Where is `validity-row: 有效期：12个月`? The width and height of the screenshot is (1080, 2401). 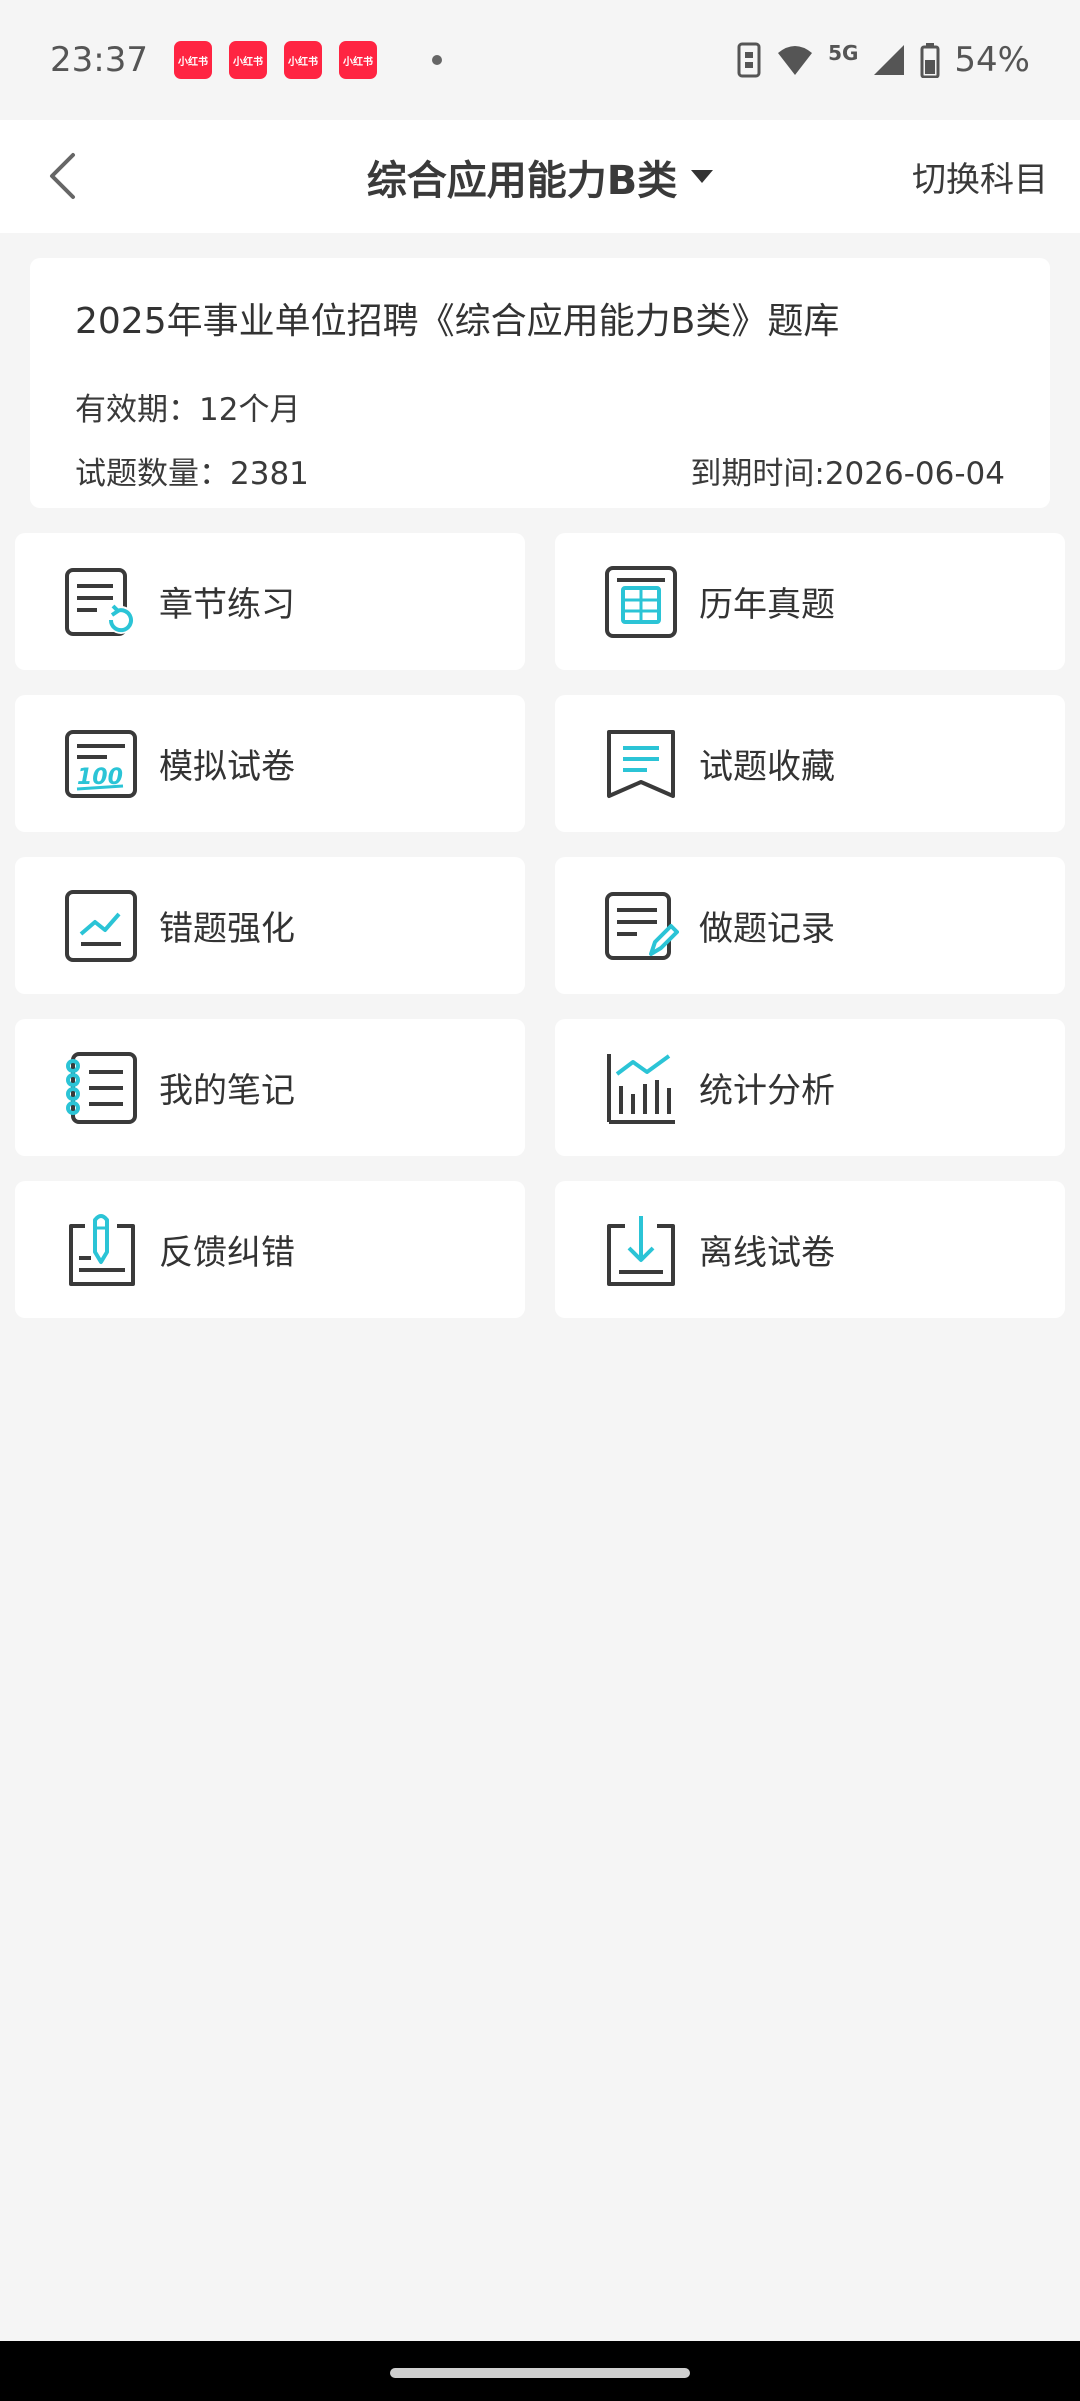 validity-row: 有效期：12个月 is located at coordinates (540, 406).